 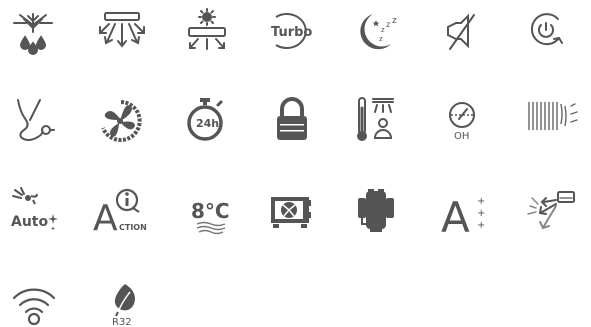 I want to click on oh-label: OH, so click(x=461, y=136).